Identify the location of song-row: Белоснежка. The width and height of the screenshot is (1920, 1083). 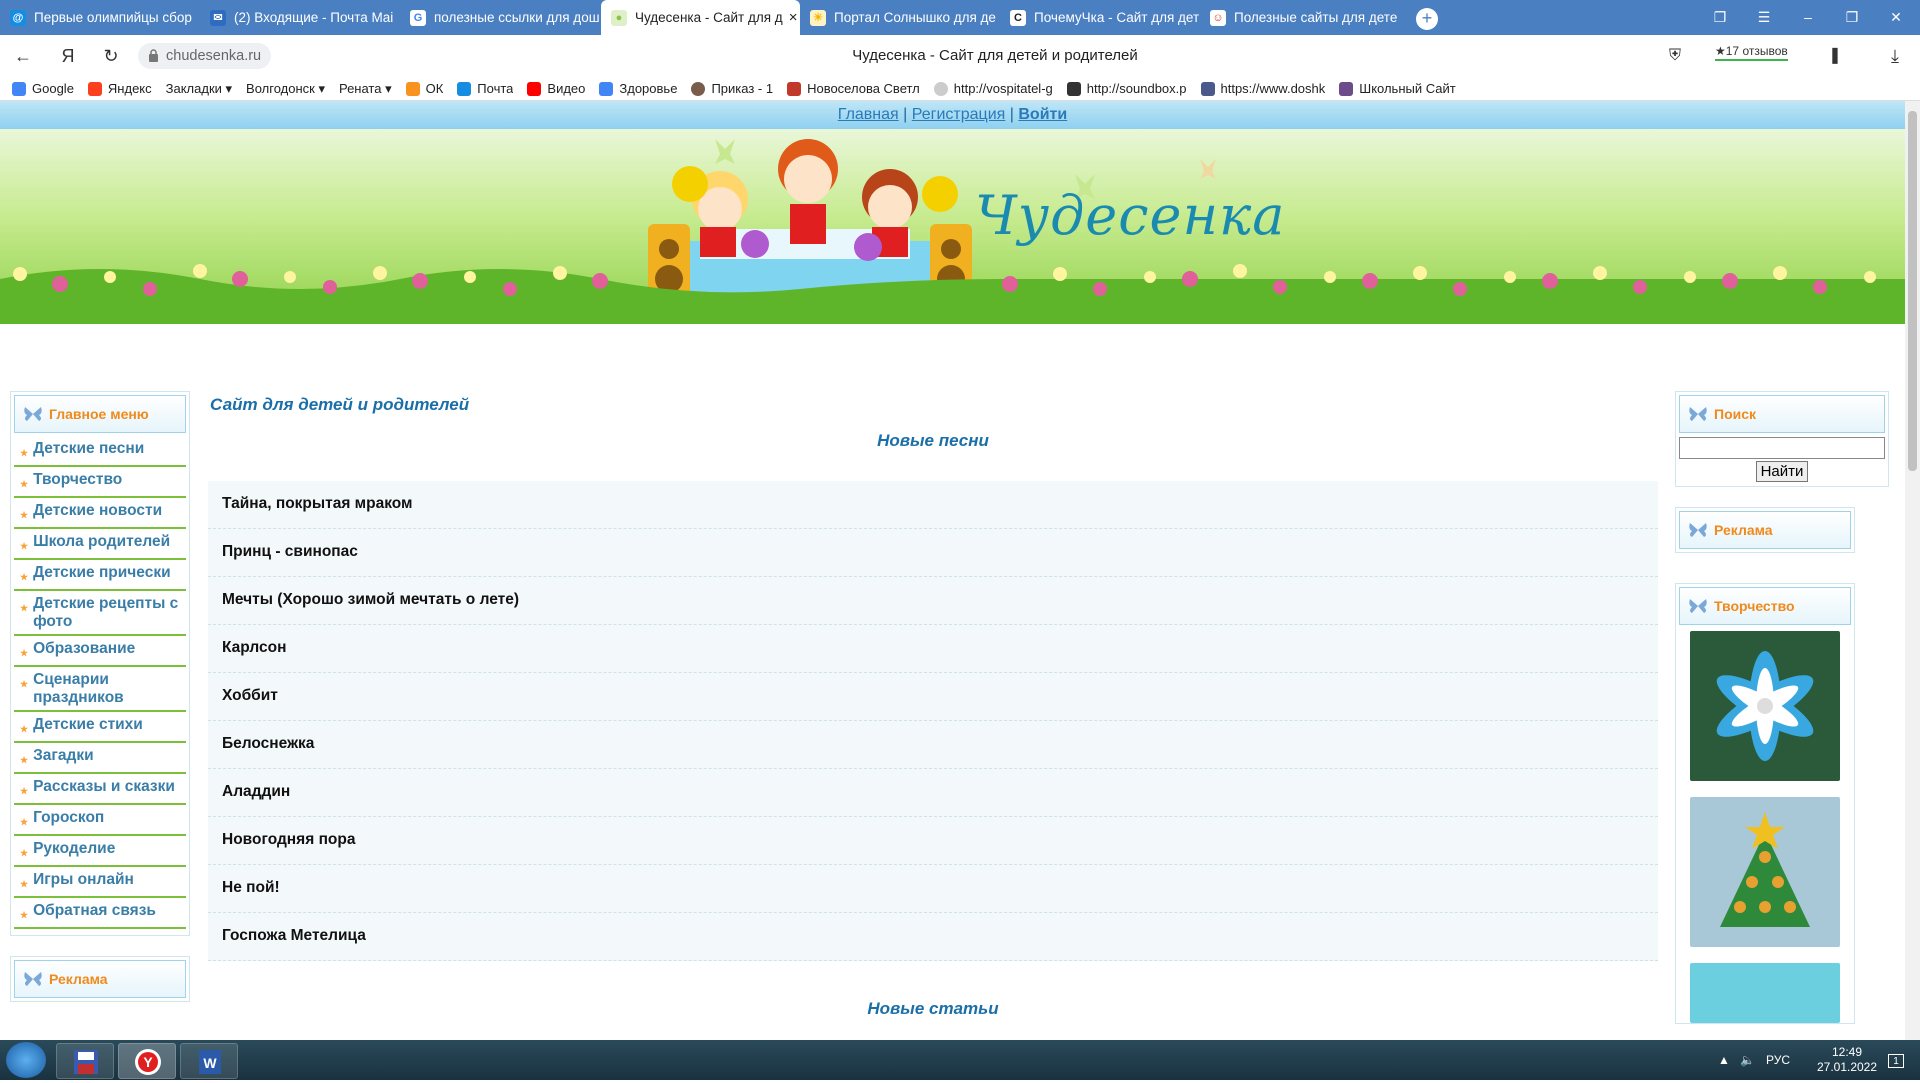
(933, 745).